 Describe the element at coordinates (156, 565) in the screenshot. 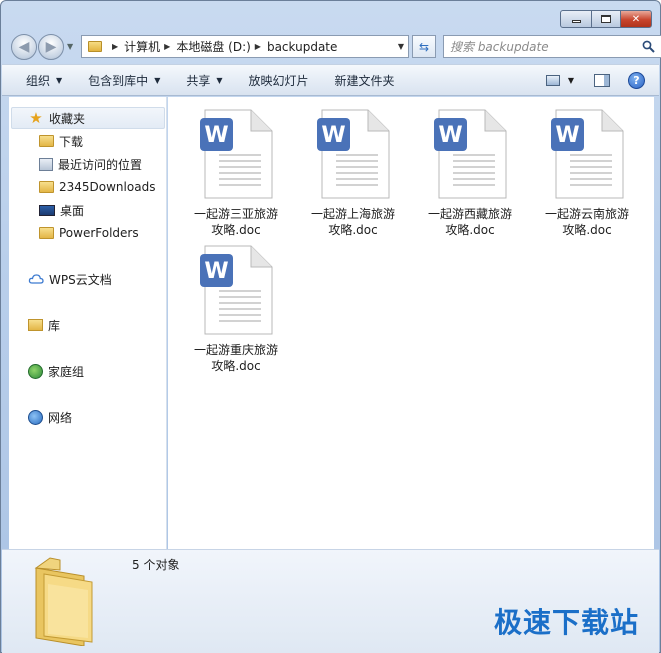

I see `item-count: 5 个对象` at that location.